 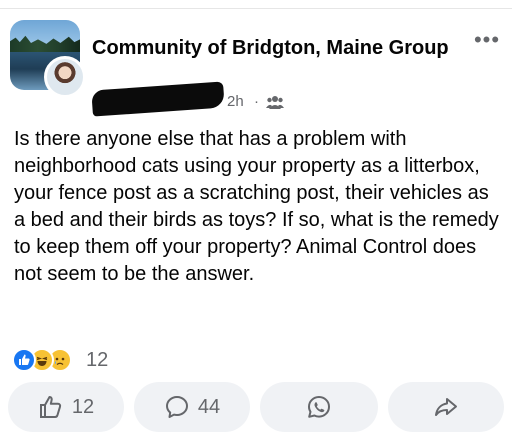 What do you see at coordinates (209, 406) in the screenshot?
I see `comment-count: 44` at bounding box center [209, 406].